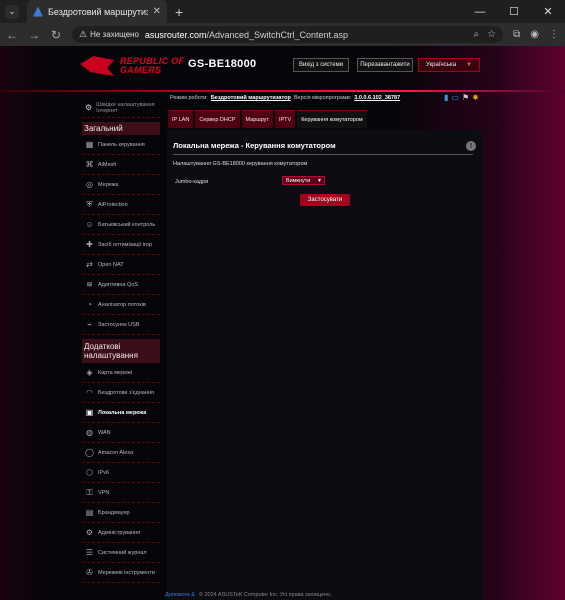 Image resolution: width=565 pixels, height=600 pixels. Describe the element at coordinates (89, 372) in the screenshot. I see `map-icon: ◈` at that location.